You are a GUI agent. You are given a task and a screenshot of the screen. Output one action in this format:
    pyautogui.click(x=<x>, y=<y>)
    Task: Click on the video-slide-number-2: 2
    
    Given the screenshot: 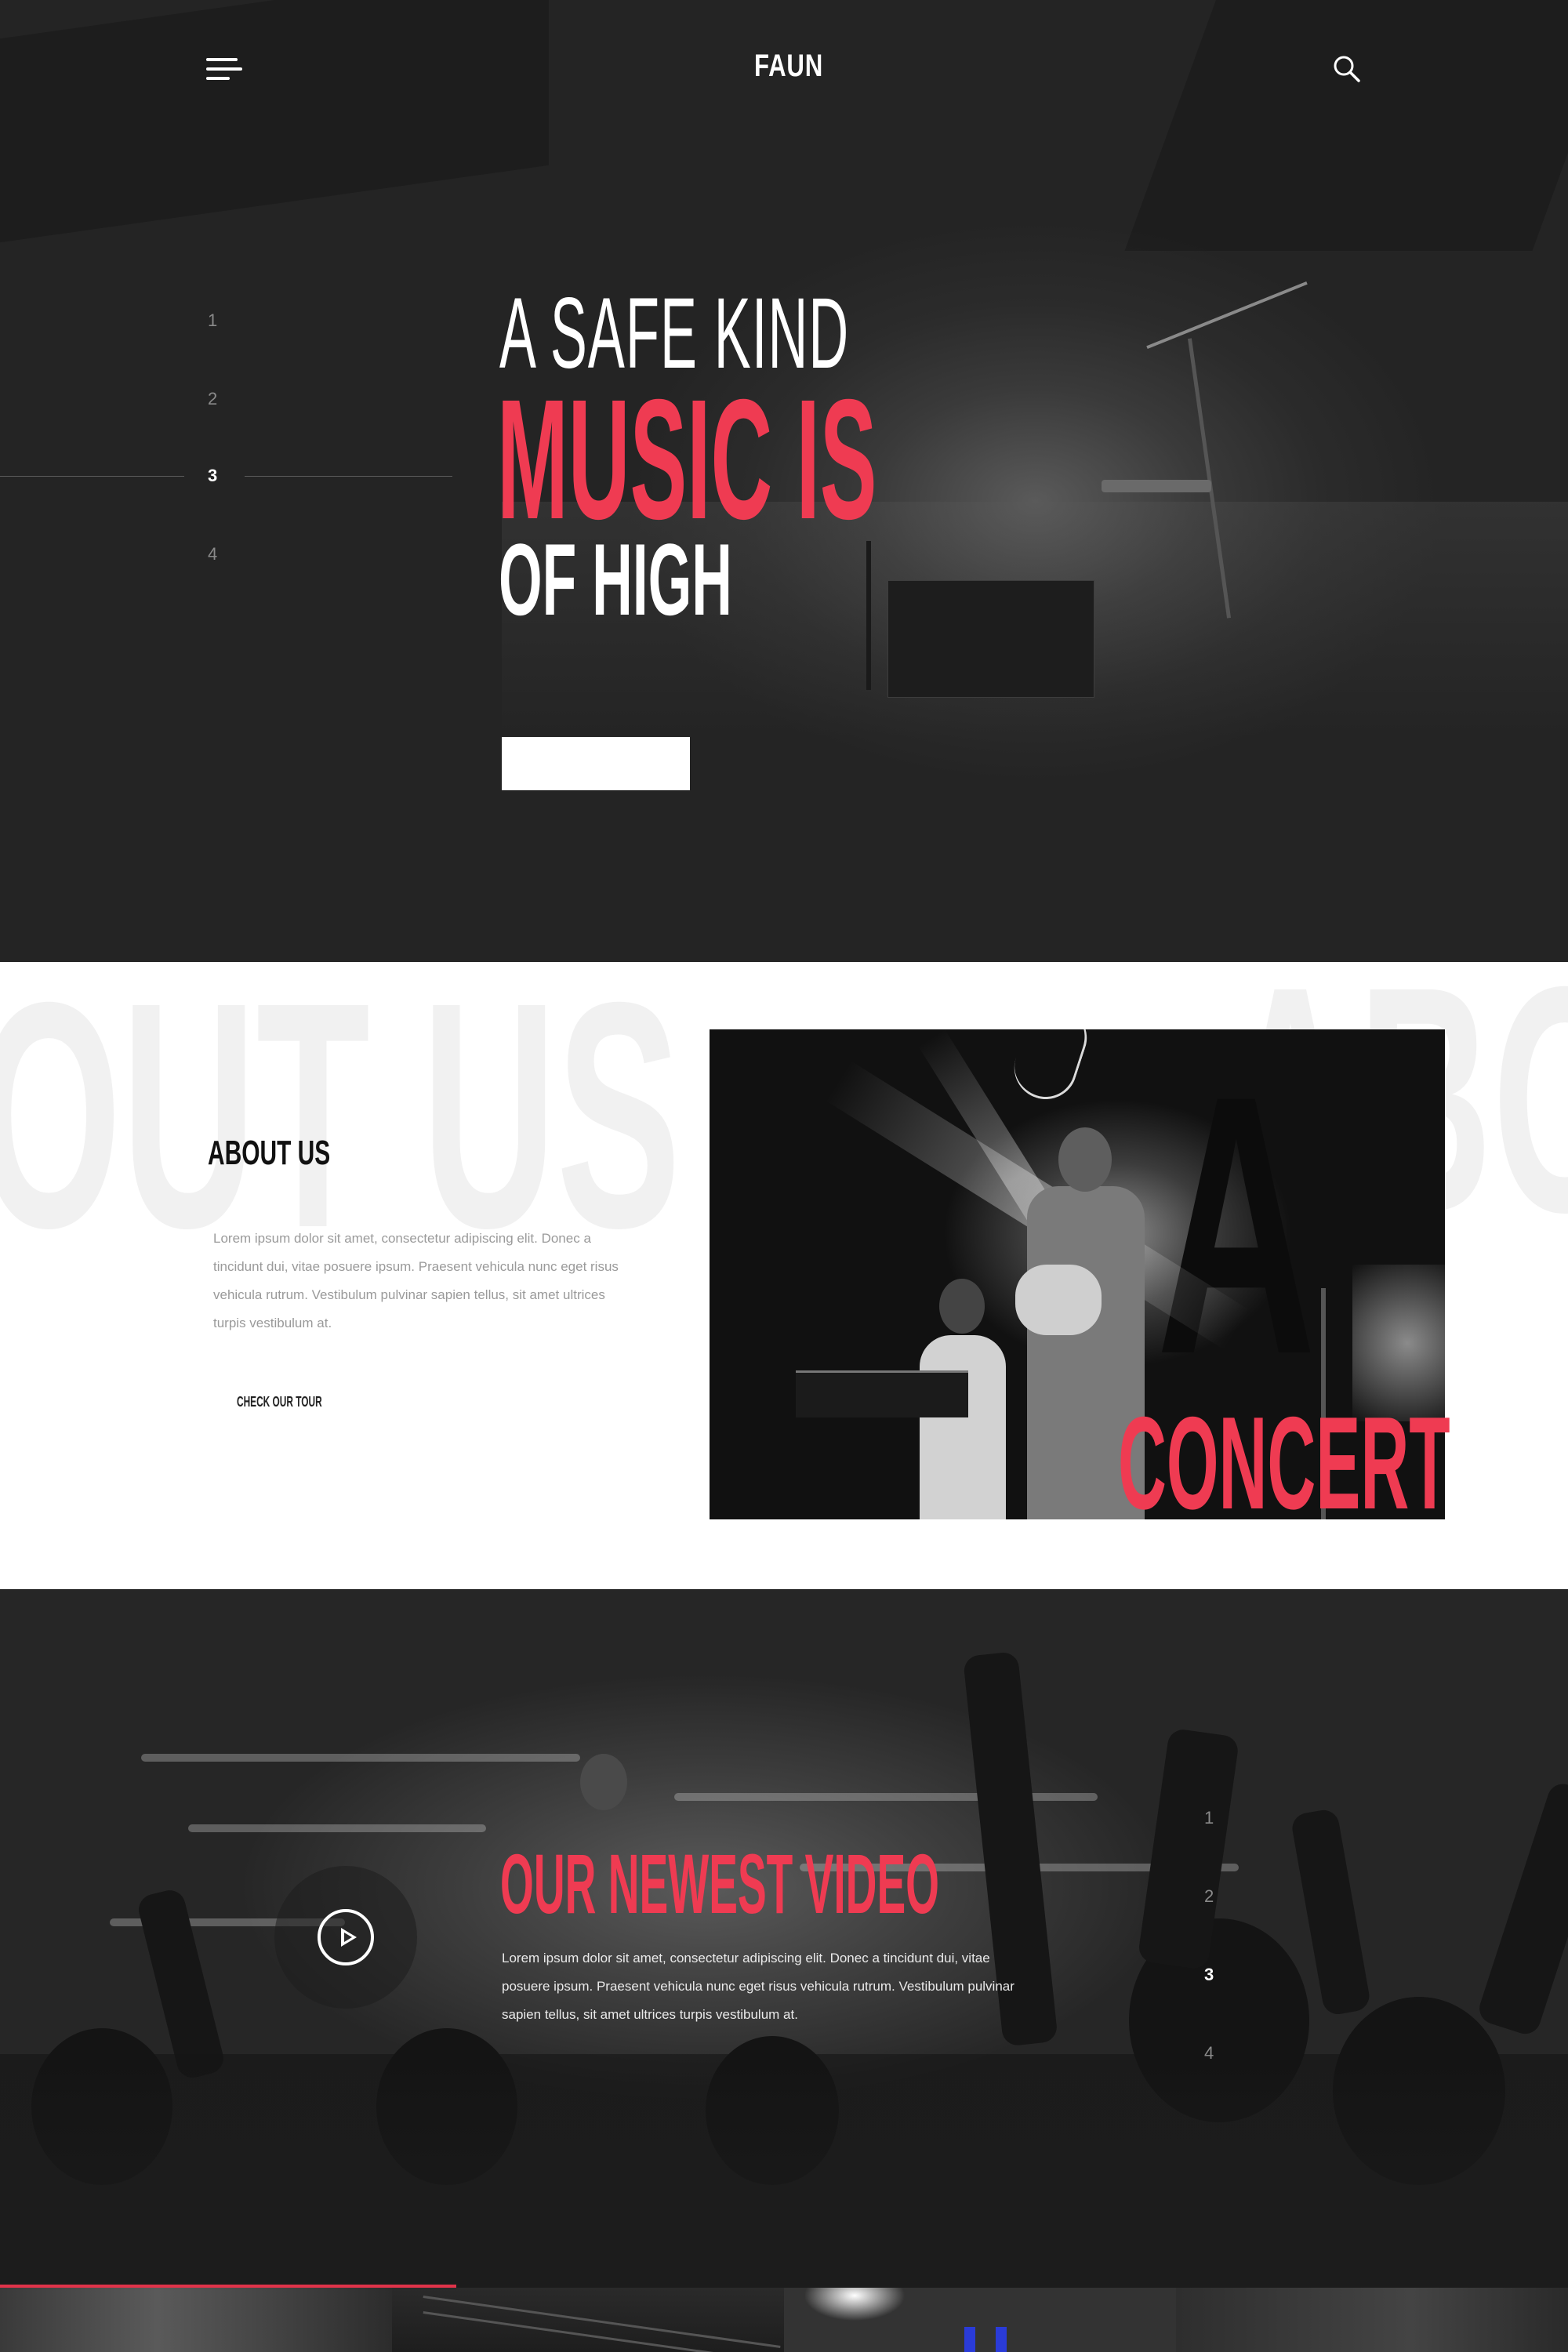 What is the action you would take?
    pyautogui.click(x=1209, y=1897)
    